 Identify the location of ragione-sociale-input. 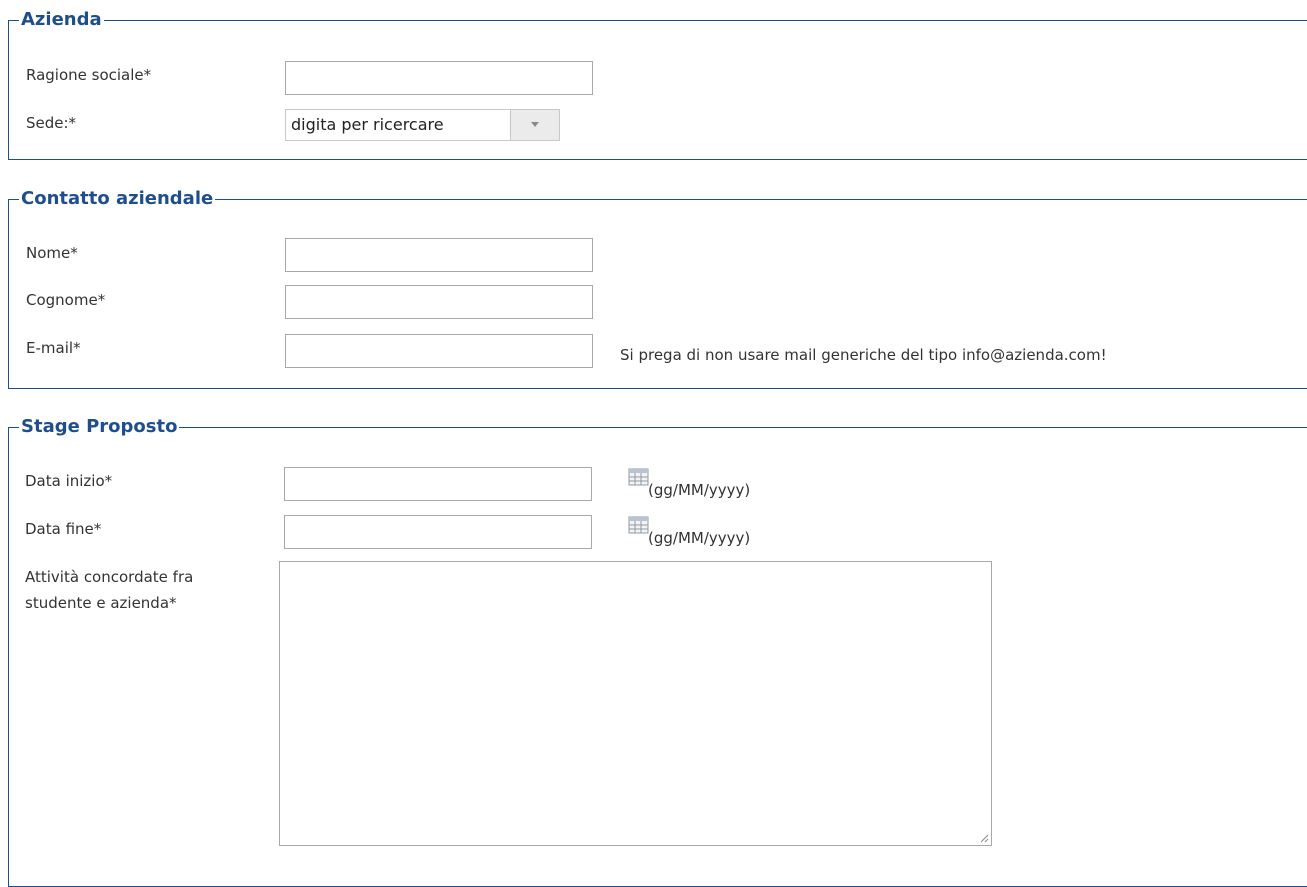
(439, 78).